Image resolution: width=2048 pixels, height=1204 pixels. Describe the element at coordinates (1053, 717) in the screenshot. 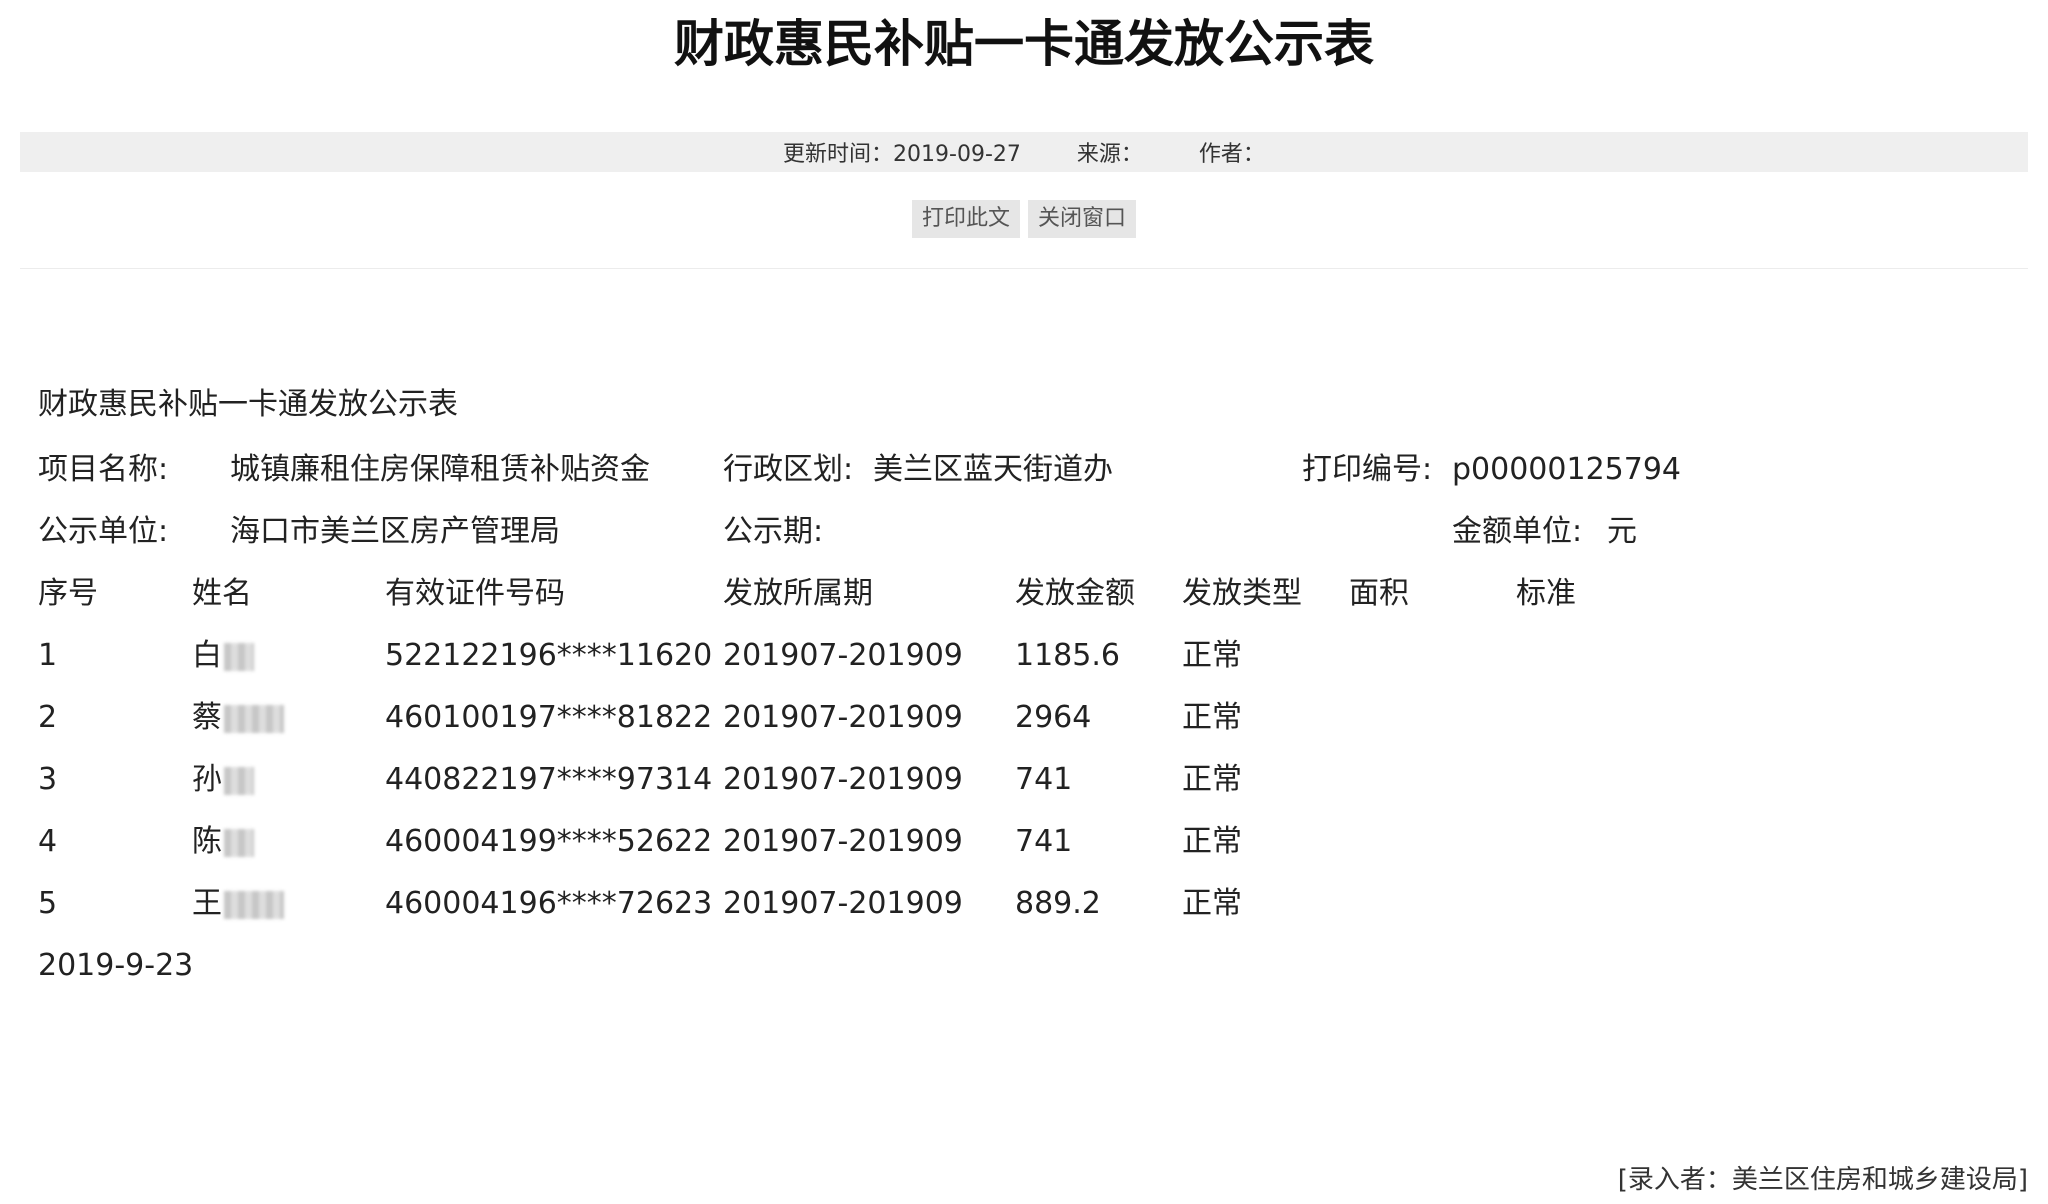

I see `table-row-amount: 2964` at that location.